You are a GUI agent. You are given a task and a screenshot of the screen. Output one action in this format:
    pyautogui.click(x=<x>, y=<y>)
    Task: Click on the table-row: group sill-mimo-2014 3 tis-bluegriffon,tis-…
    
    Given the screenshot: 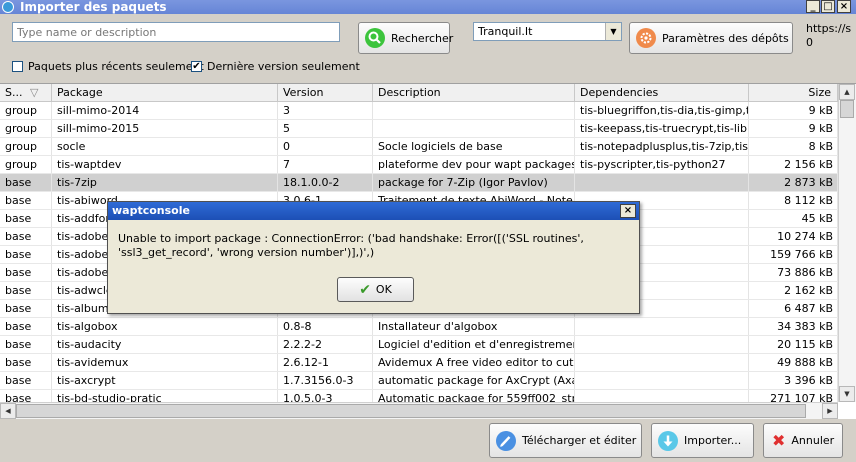 What is the action you would take?
    pyautogui.click(x=419, y=111)
    